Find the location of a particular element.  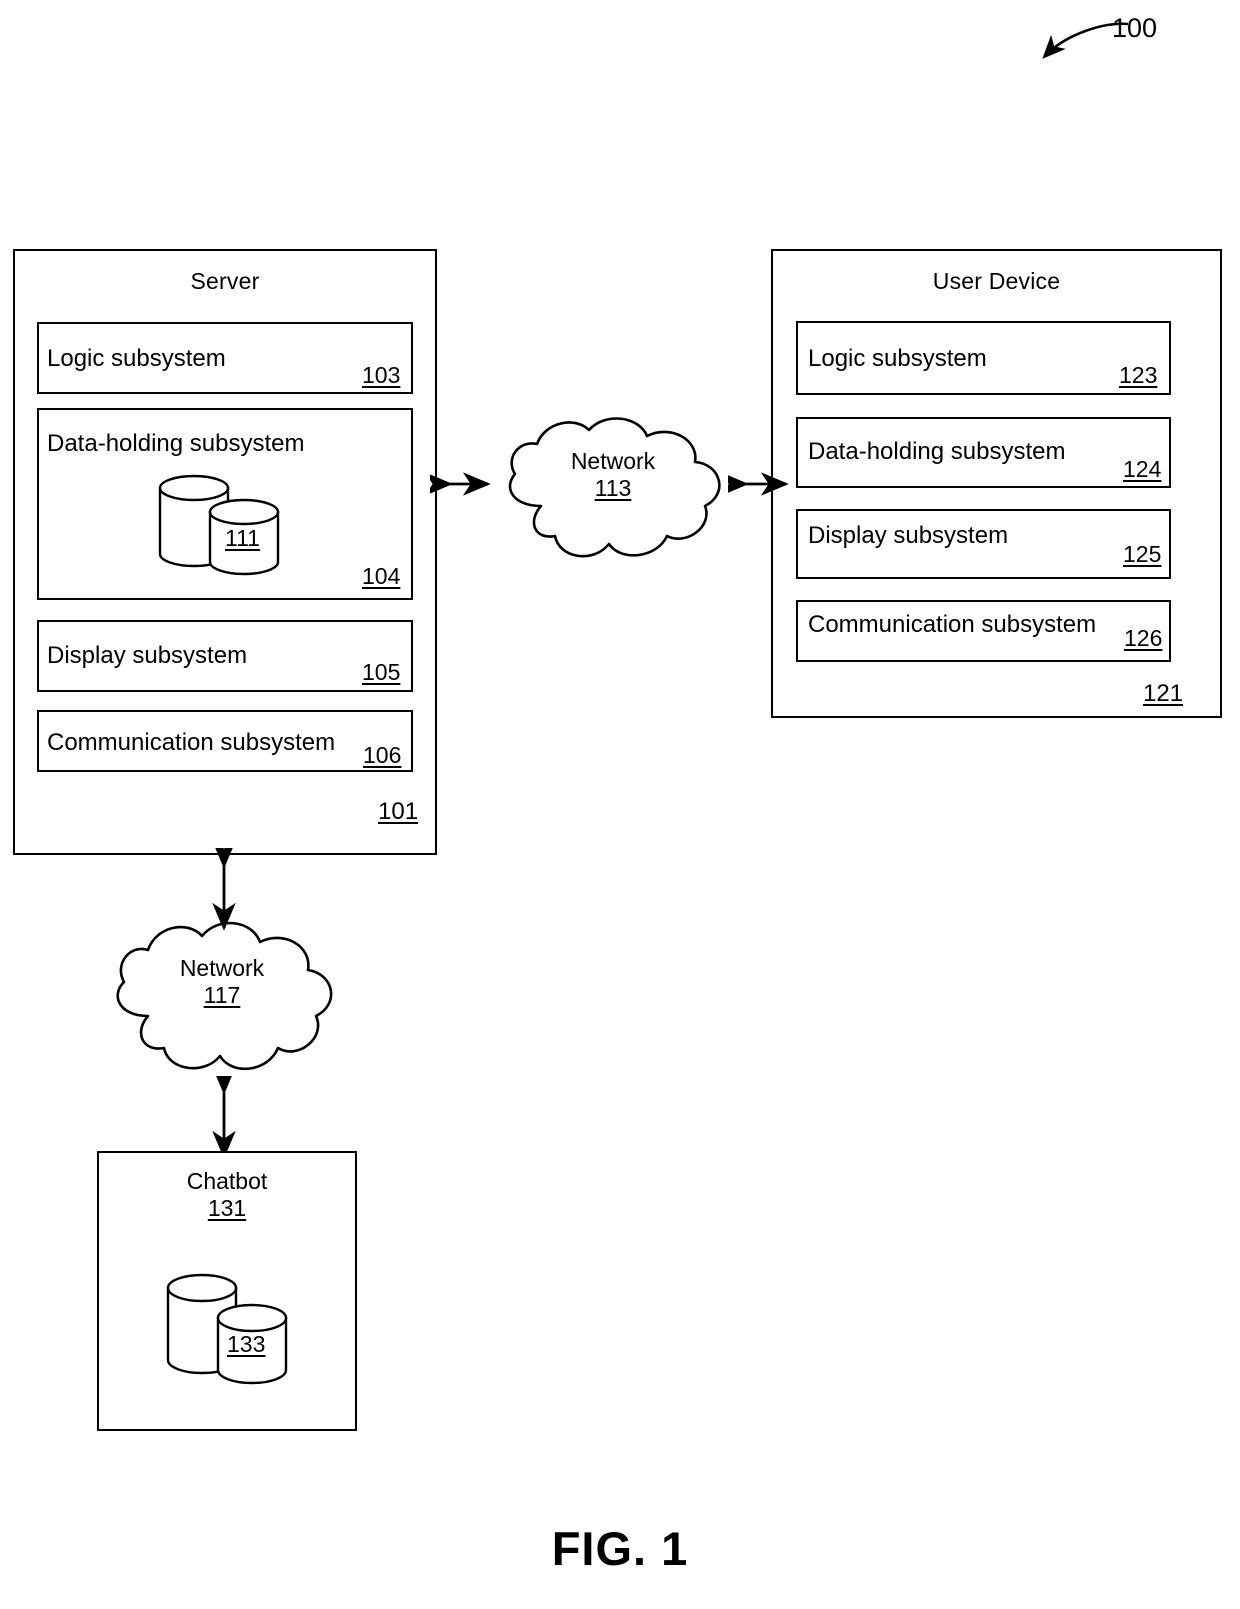

server-database-ref: 111 is located at coordinates (242, 538).